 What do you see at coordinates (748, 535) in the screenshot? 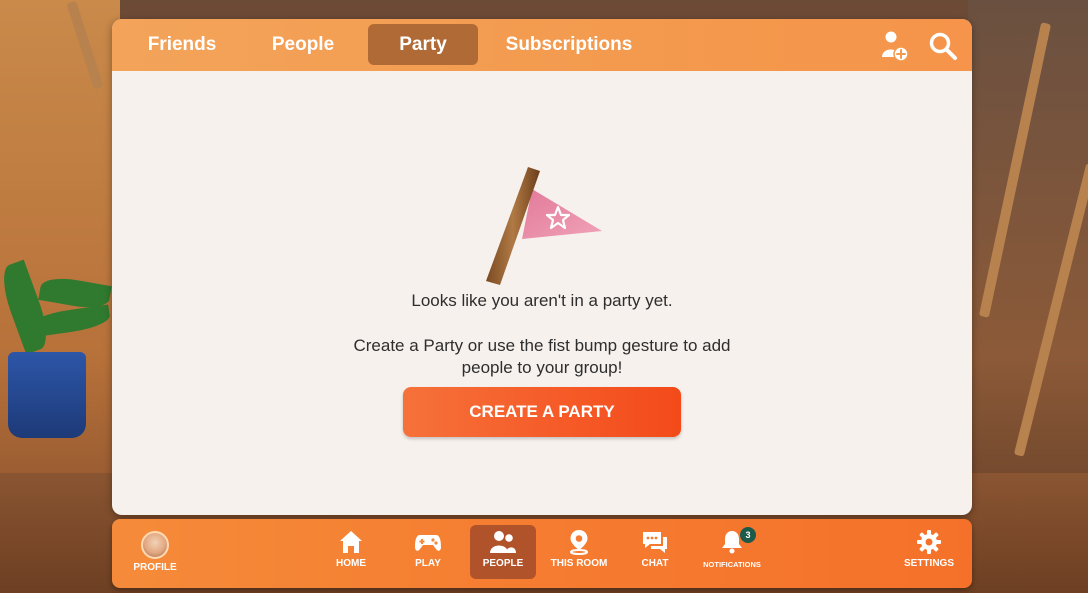
I see `notification-count-badge: 3` at bounding box center [748, 535].